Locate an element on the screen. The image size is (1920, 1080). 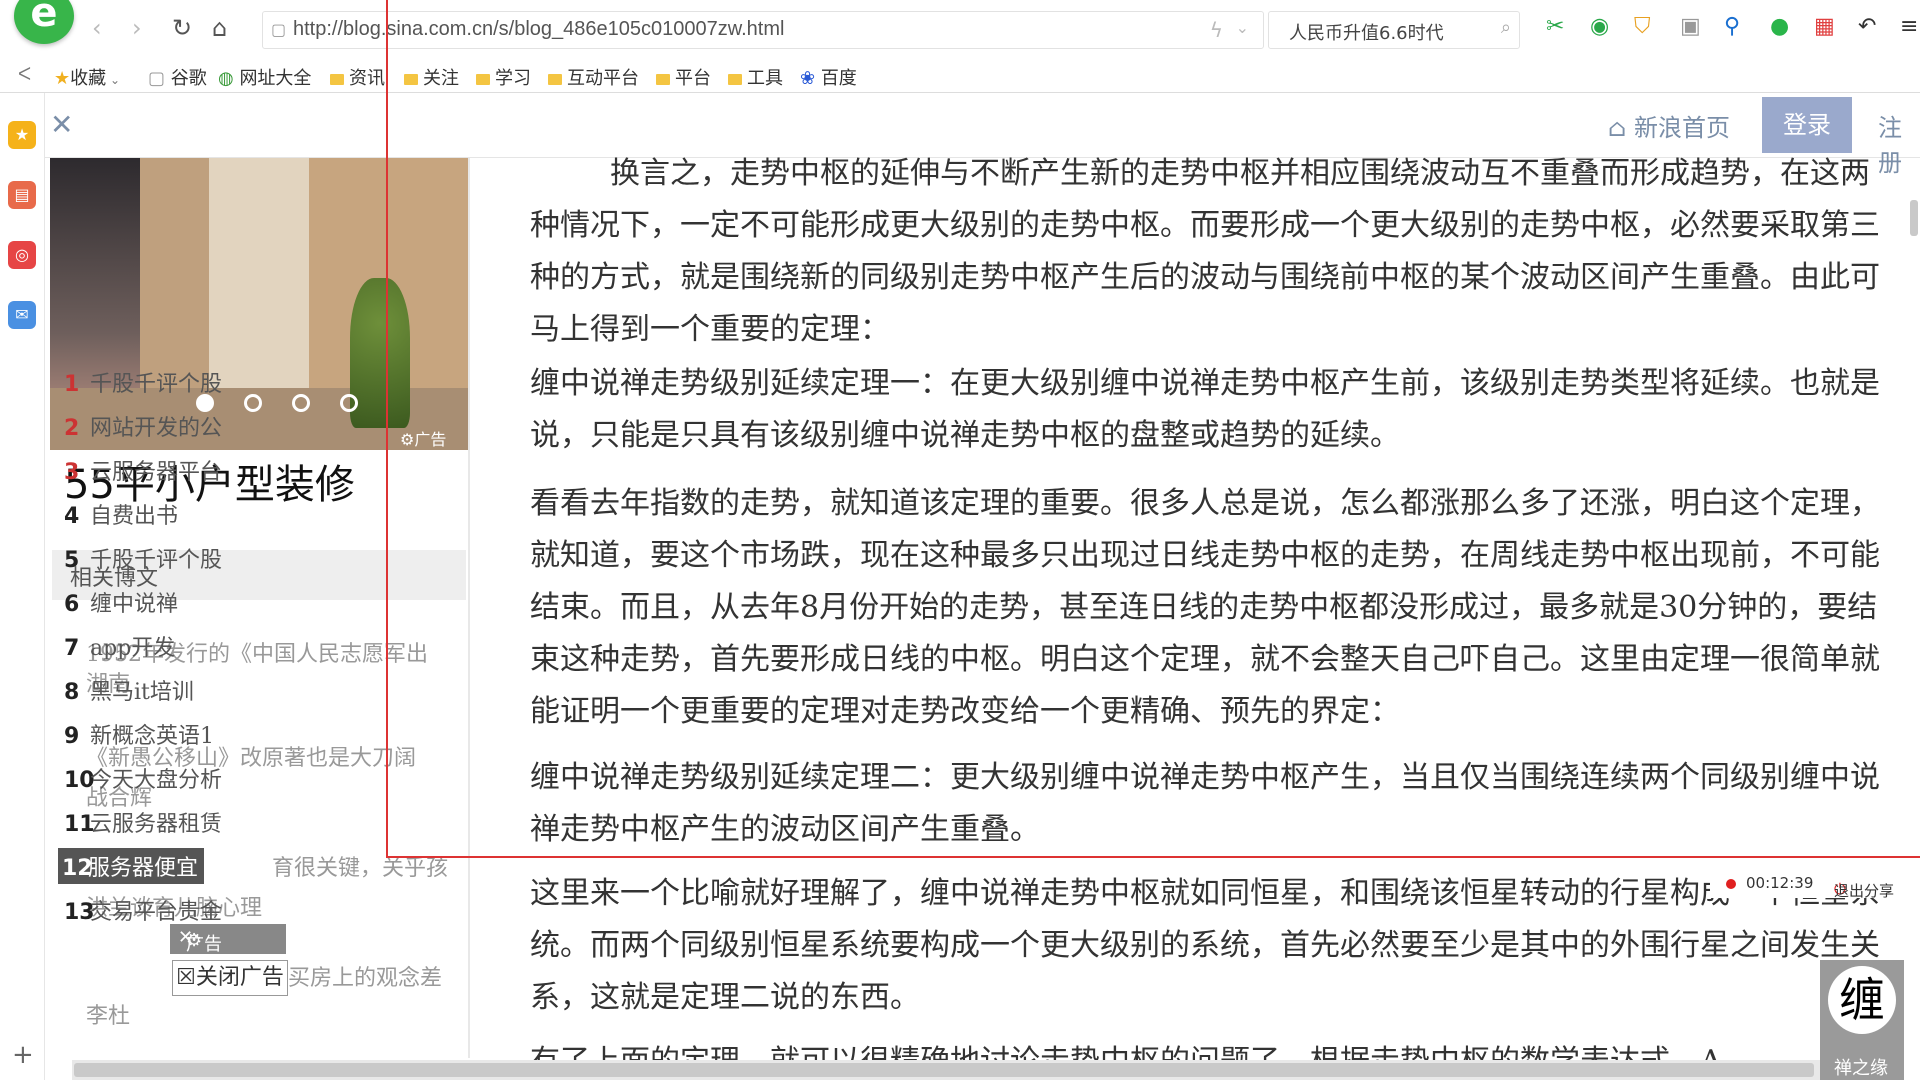
sina-home-link: ⌂ 新浪首页 is located at coordinates (1669, 125).